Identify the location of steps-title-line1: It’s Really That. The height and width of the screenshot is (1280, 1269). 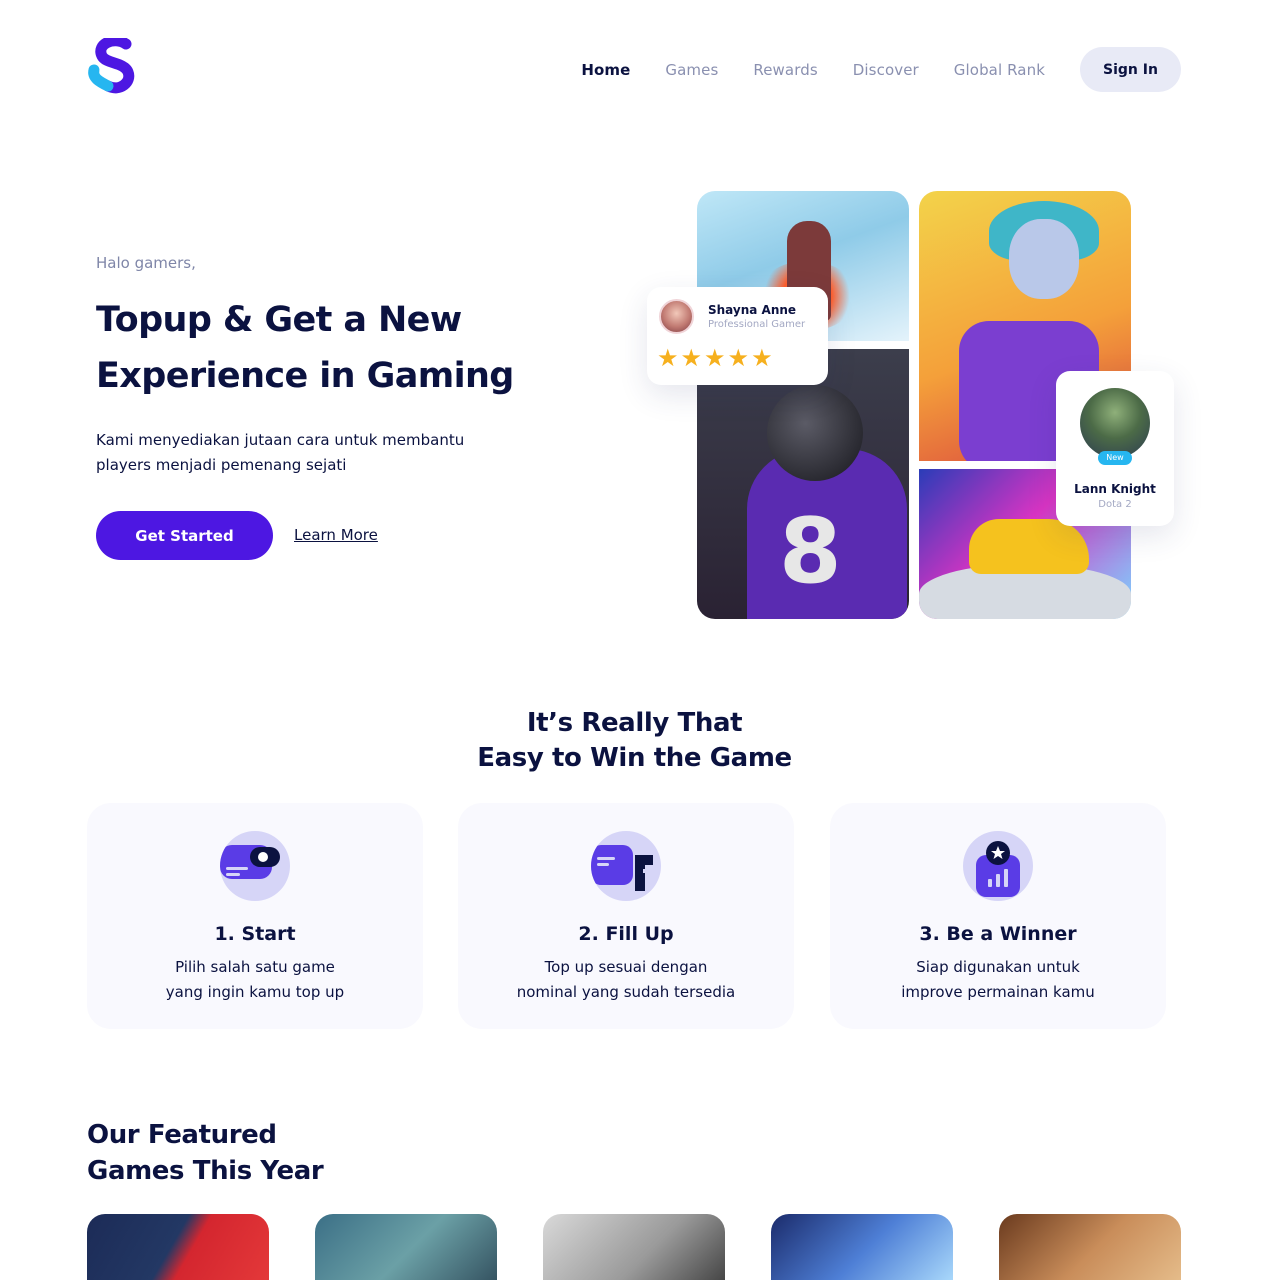
(634, 723).